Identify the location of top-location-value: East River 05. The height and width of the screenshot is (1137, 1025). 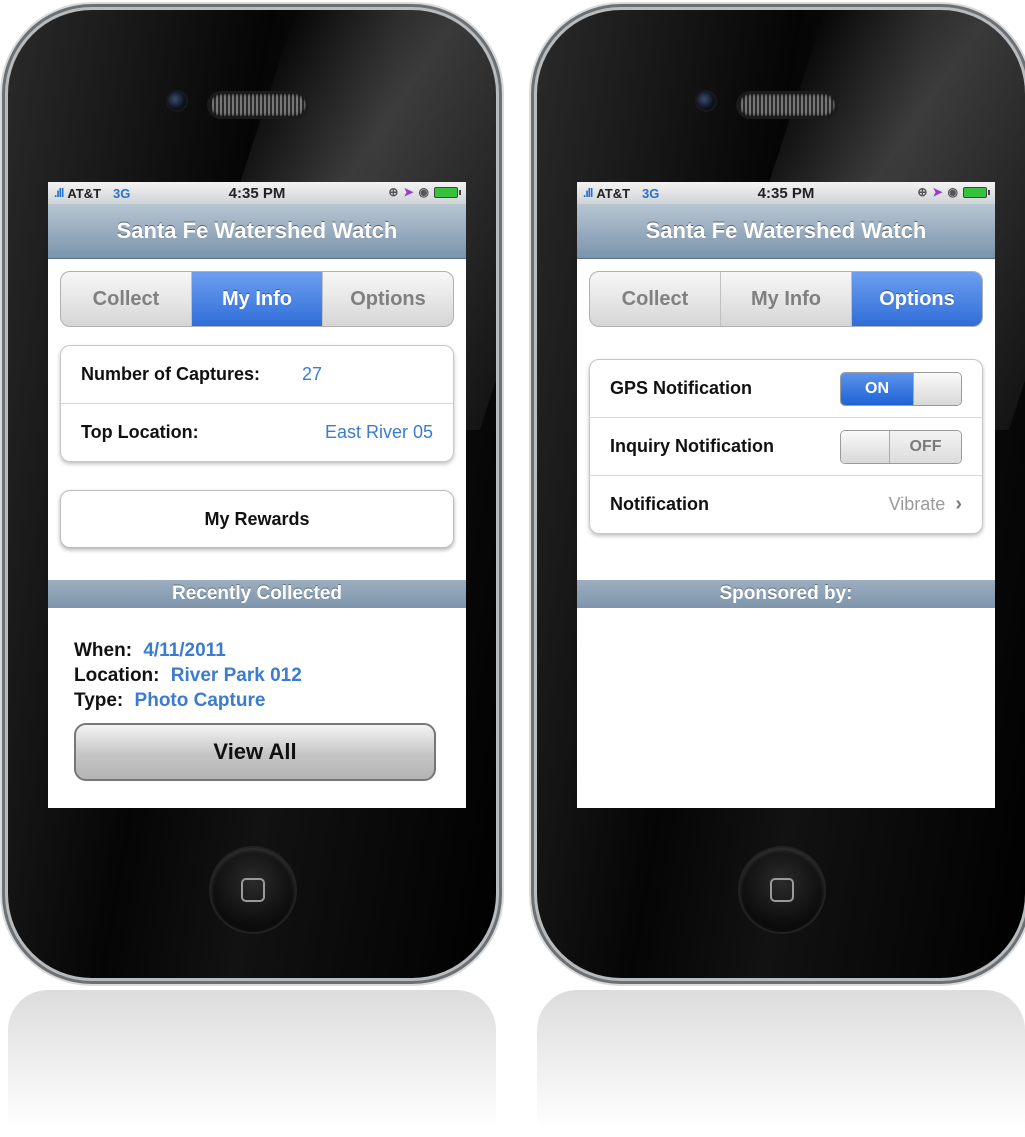
(378, 432).